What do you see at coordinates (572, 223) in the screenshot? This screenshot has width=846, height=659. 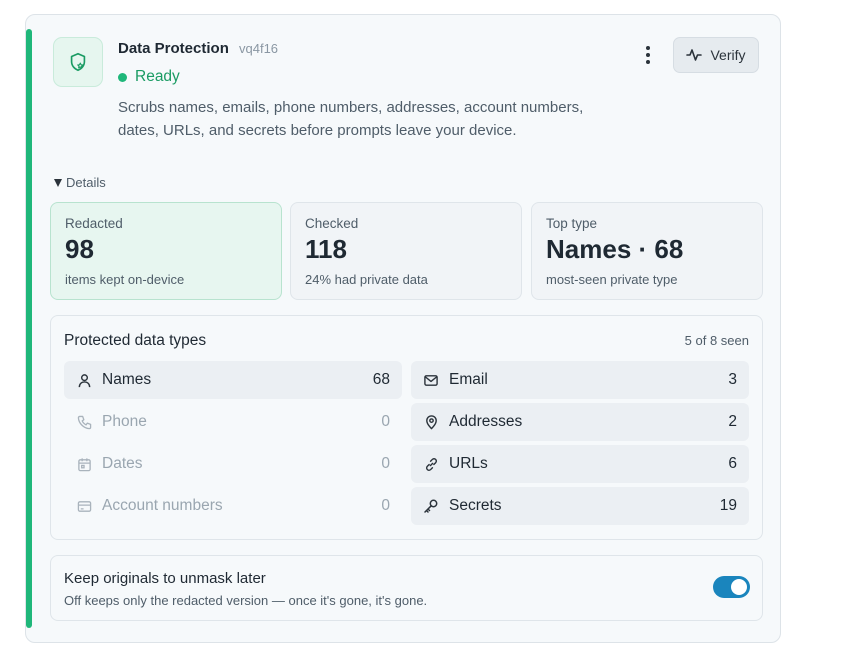 I see `stat-label: Top type` at bounding box center [572, 223].